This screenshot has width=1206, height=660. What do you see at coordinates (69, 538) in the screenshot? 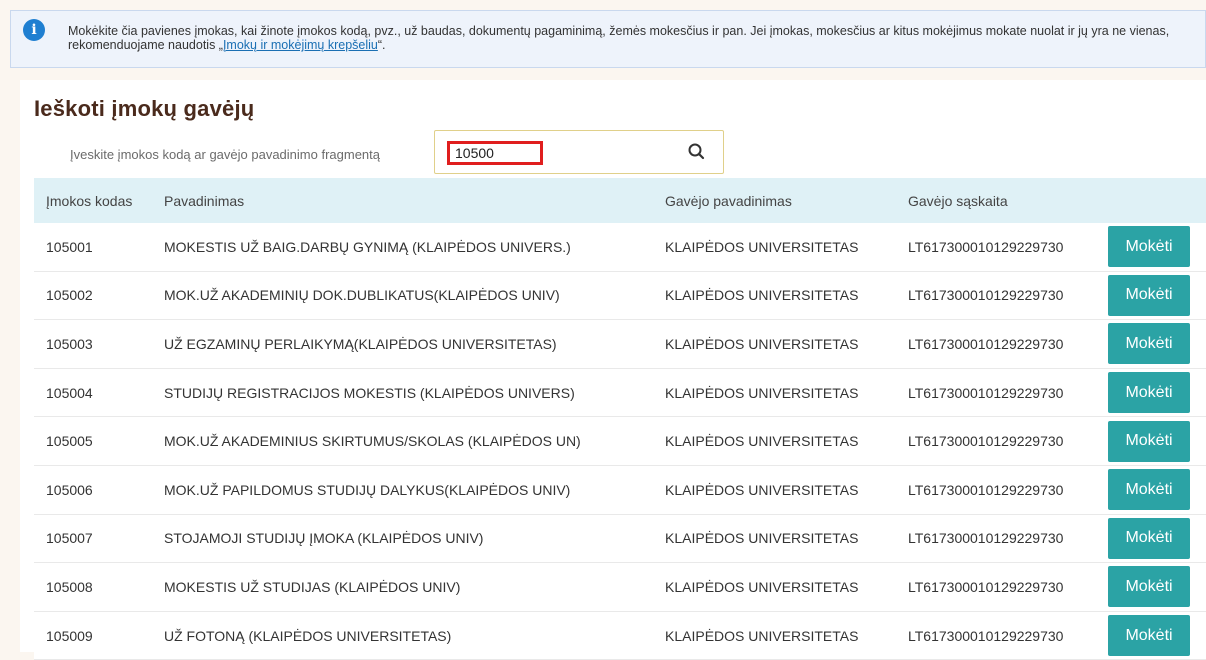
I see `cell-code: 105007` at bounding box center [69, 538].